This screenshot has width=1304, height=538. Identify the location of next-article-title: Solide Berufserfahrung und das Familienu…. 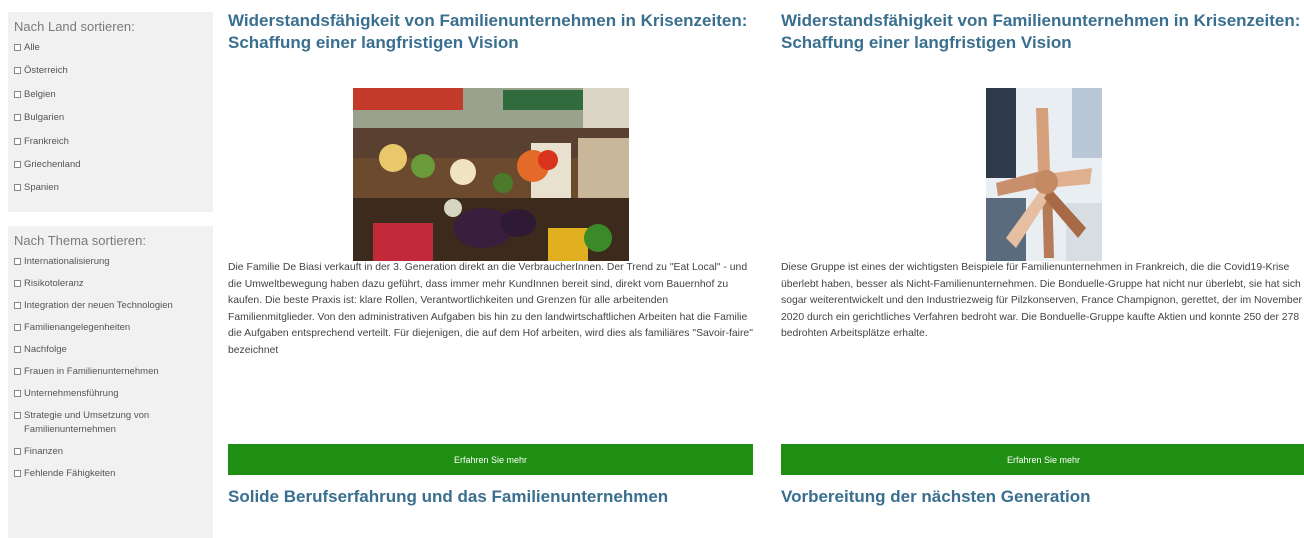
(448, 497).